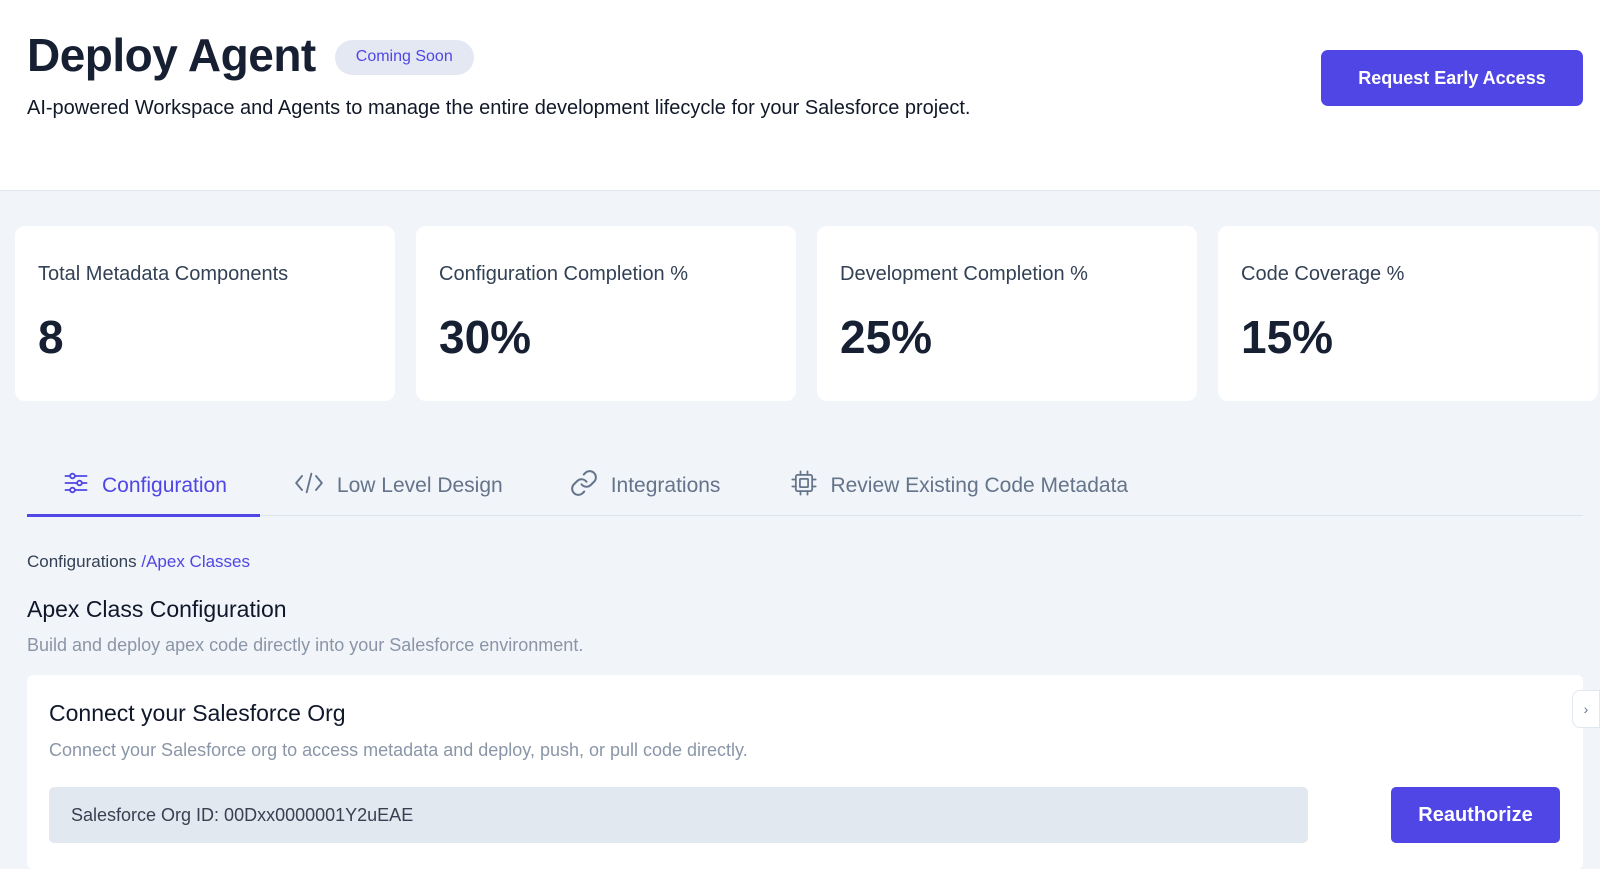  What do you see at coordinates (1287, 337) in the screenshot?
I see `stat-value: 15%` at bounding box center [1287, 337].